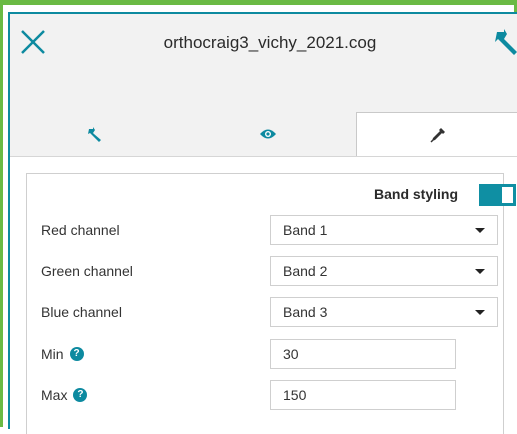  What do you see at coordinates (384, 230) in the screenshot?
I see `red-channel-select: Band 1` at bounding box center [384, 230].